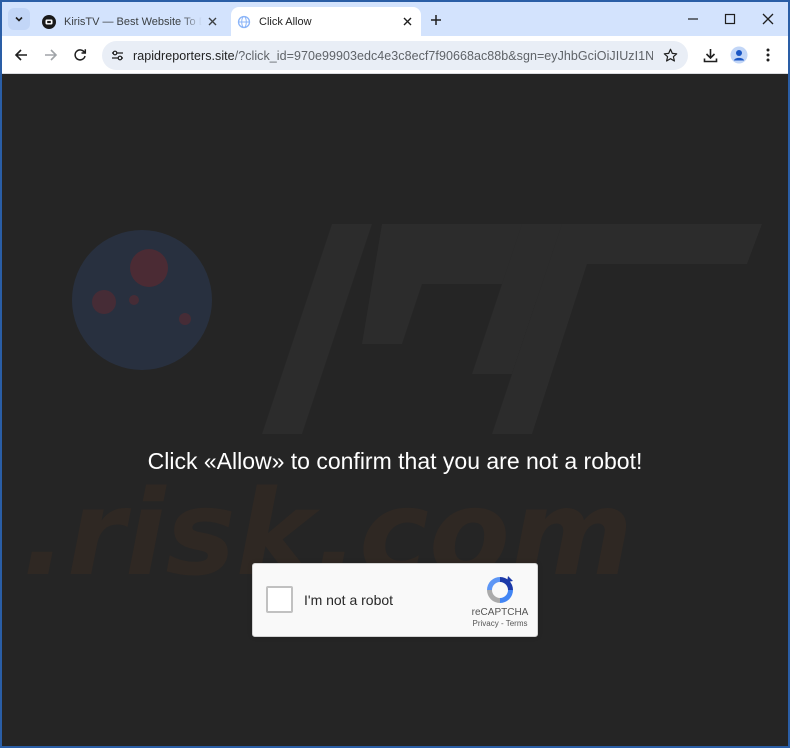 This screenshot has width=790, height=748. I want to click on tab-kiristv: KirisTV — Best Website To Download, so click(131, 21).